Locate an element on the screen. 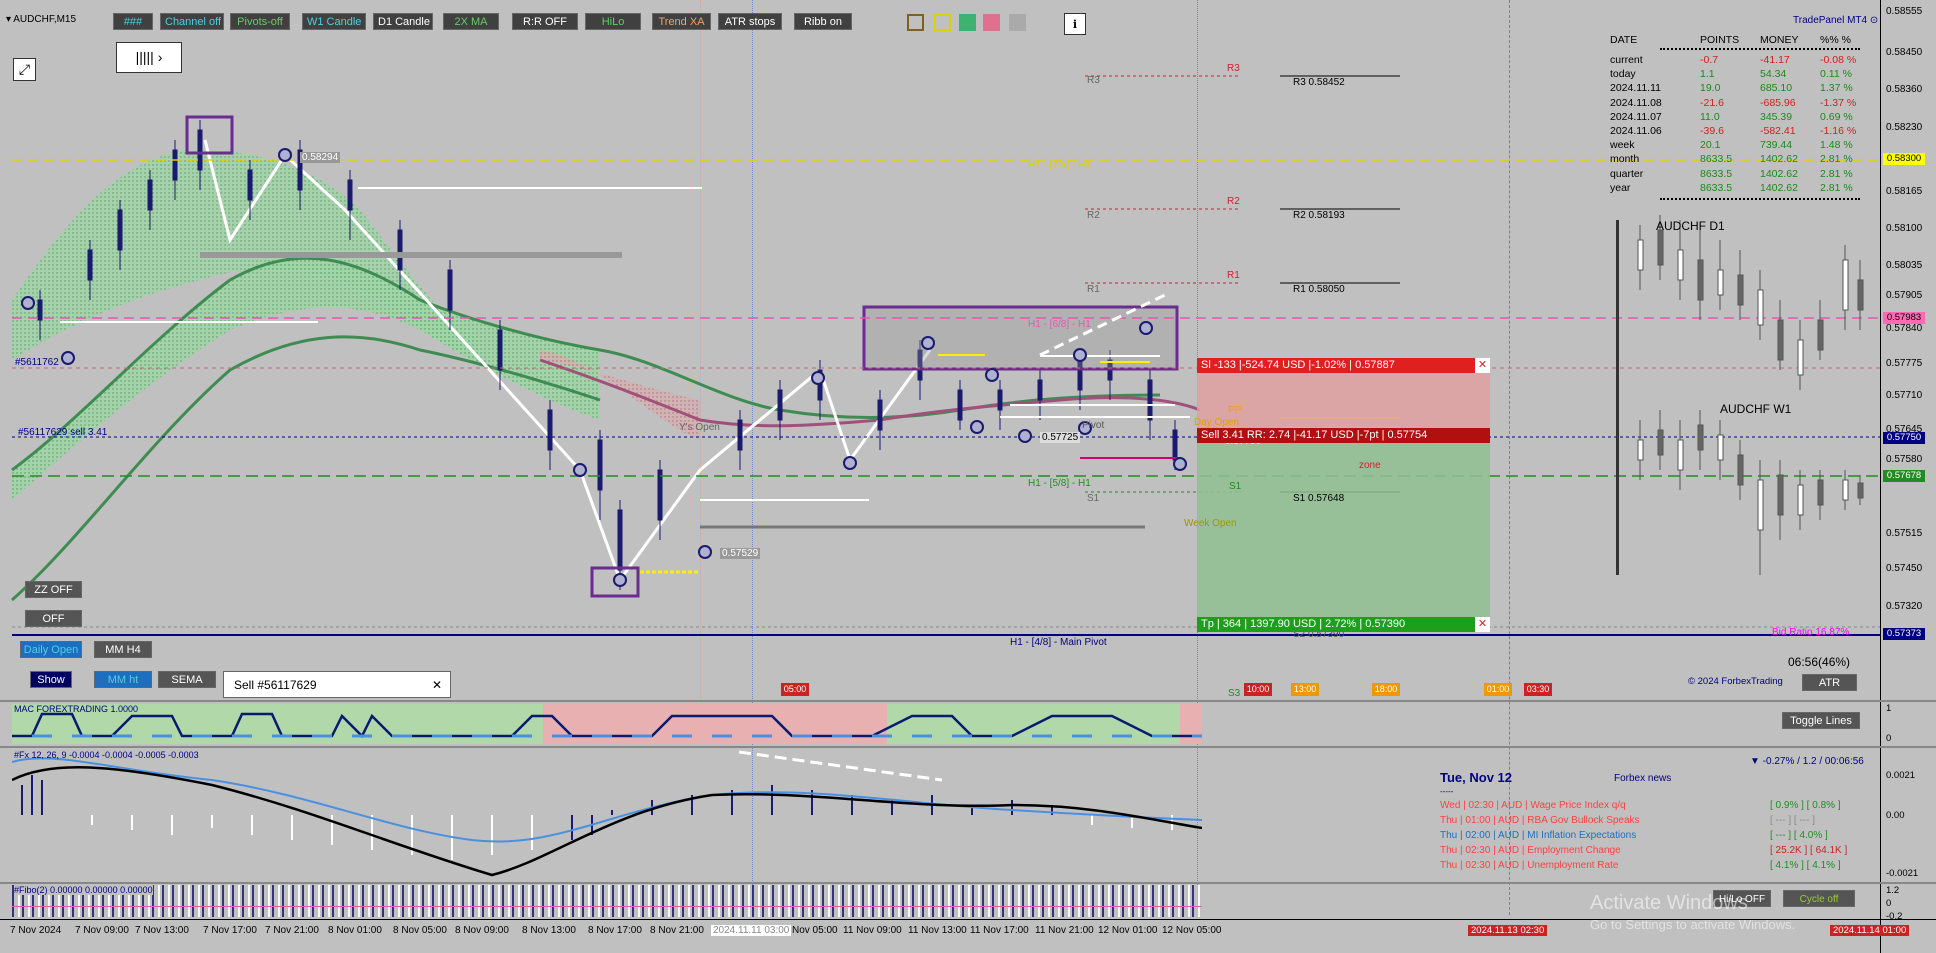 This screenshot has width=1936, height=953. r3-value: R3 0.58452 is located at coordinates (1319, 82).